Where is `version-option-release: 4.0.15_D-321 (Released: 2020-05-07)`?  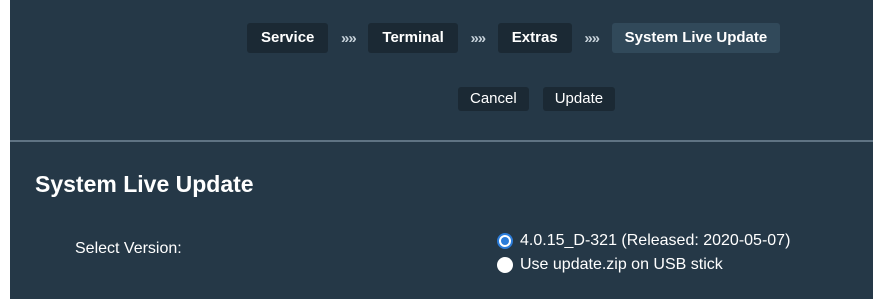
version-option-release: 4.0.15_D-321 (Released: 2020-05-07) is located at coordinates (643, 241).